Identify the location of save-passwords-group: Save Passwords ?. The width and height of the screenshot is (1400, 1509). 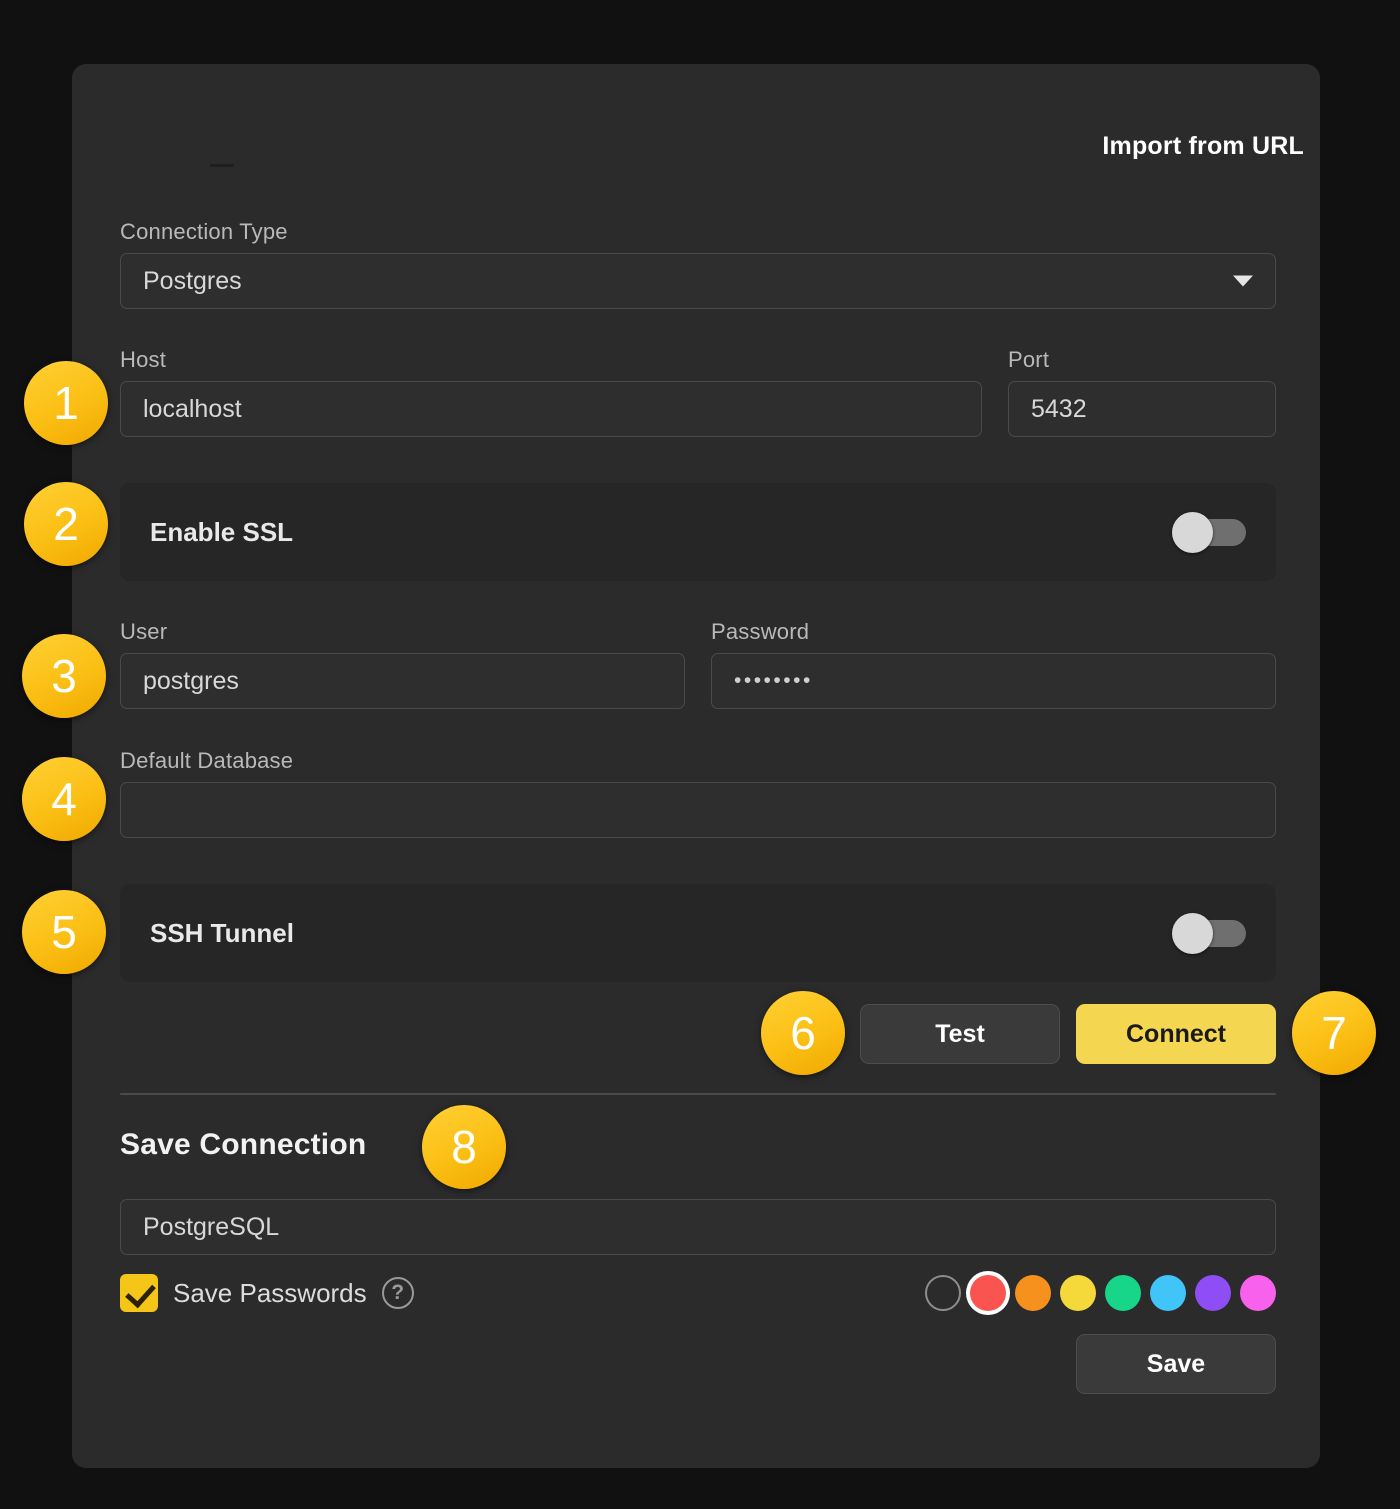
(267, 1293).